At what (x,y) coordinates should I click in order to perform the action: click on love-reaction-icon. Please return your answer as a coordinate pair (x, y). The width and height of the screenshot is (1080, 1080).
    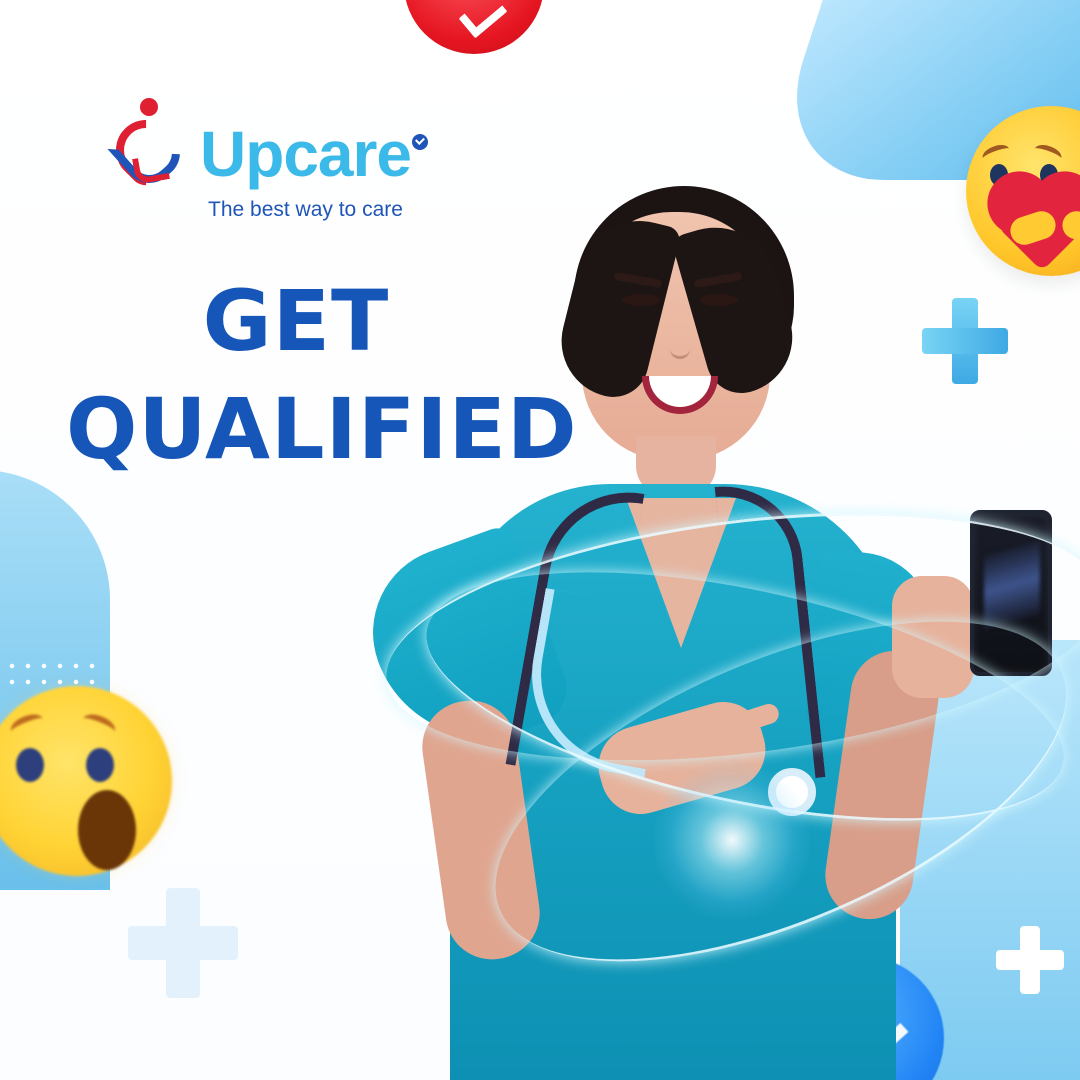
    Looking at the image, I should click on (474, 27).